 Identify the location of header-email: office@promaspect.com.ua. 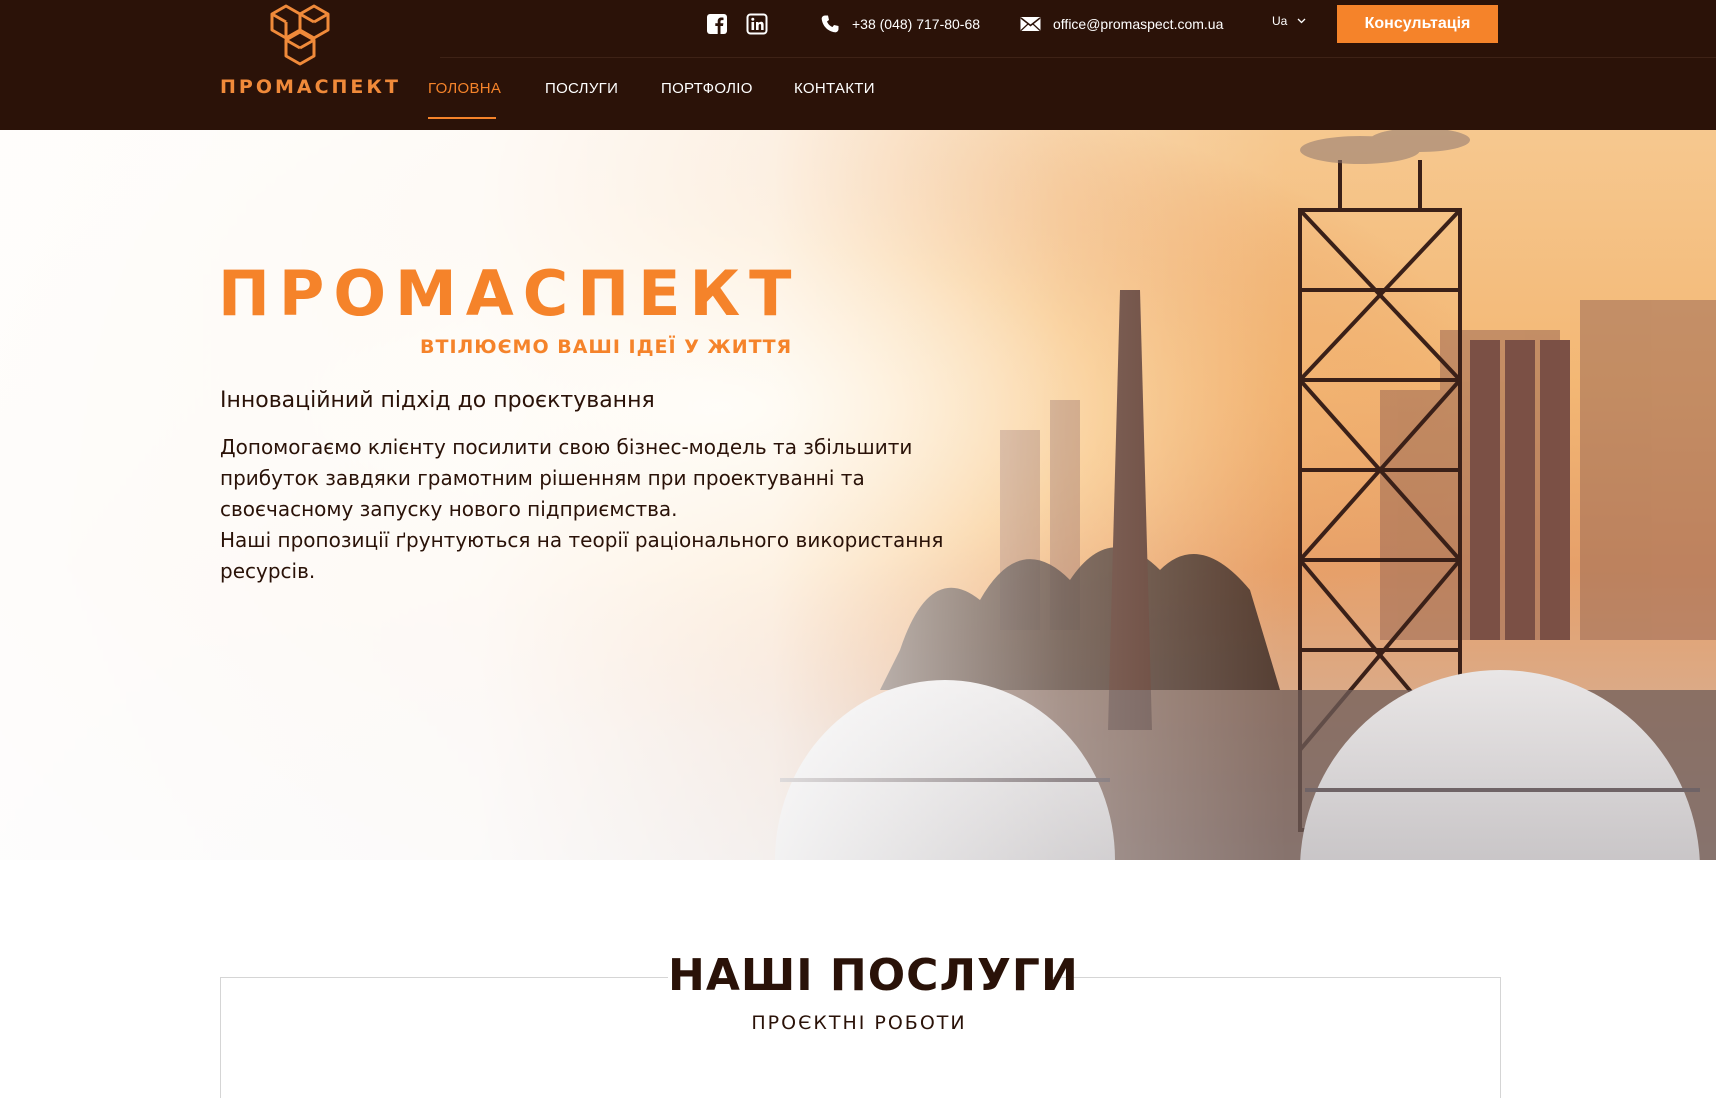
(1121, 24).